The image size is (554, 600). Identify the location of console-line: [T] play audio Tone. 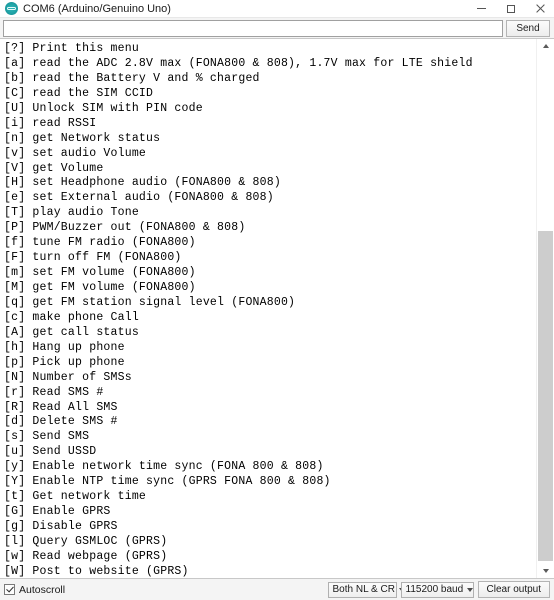
(71, 213).